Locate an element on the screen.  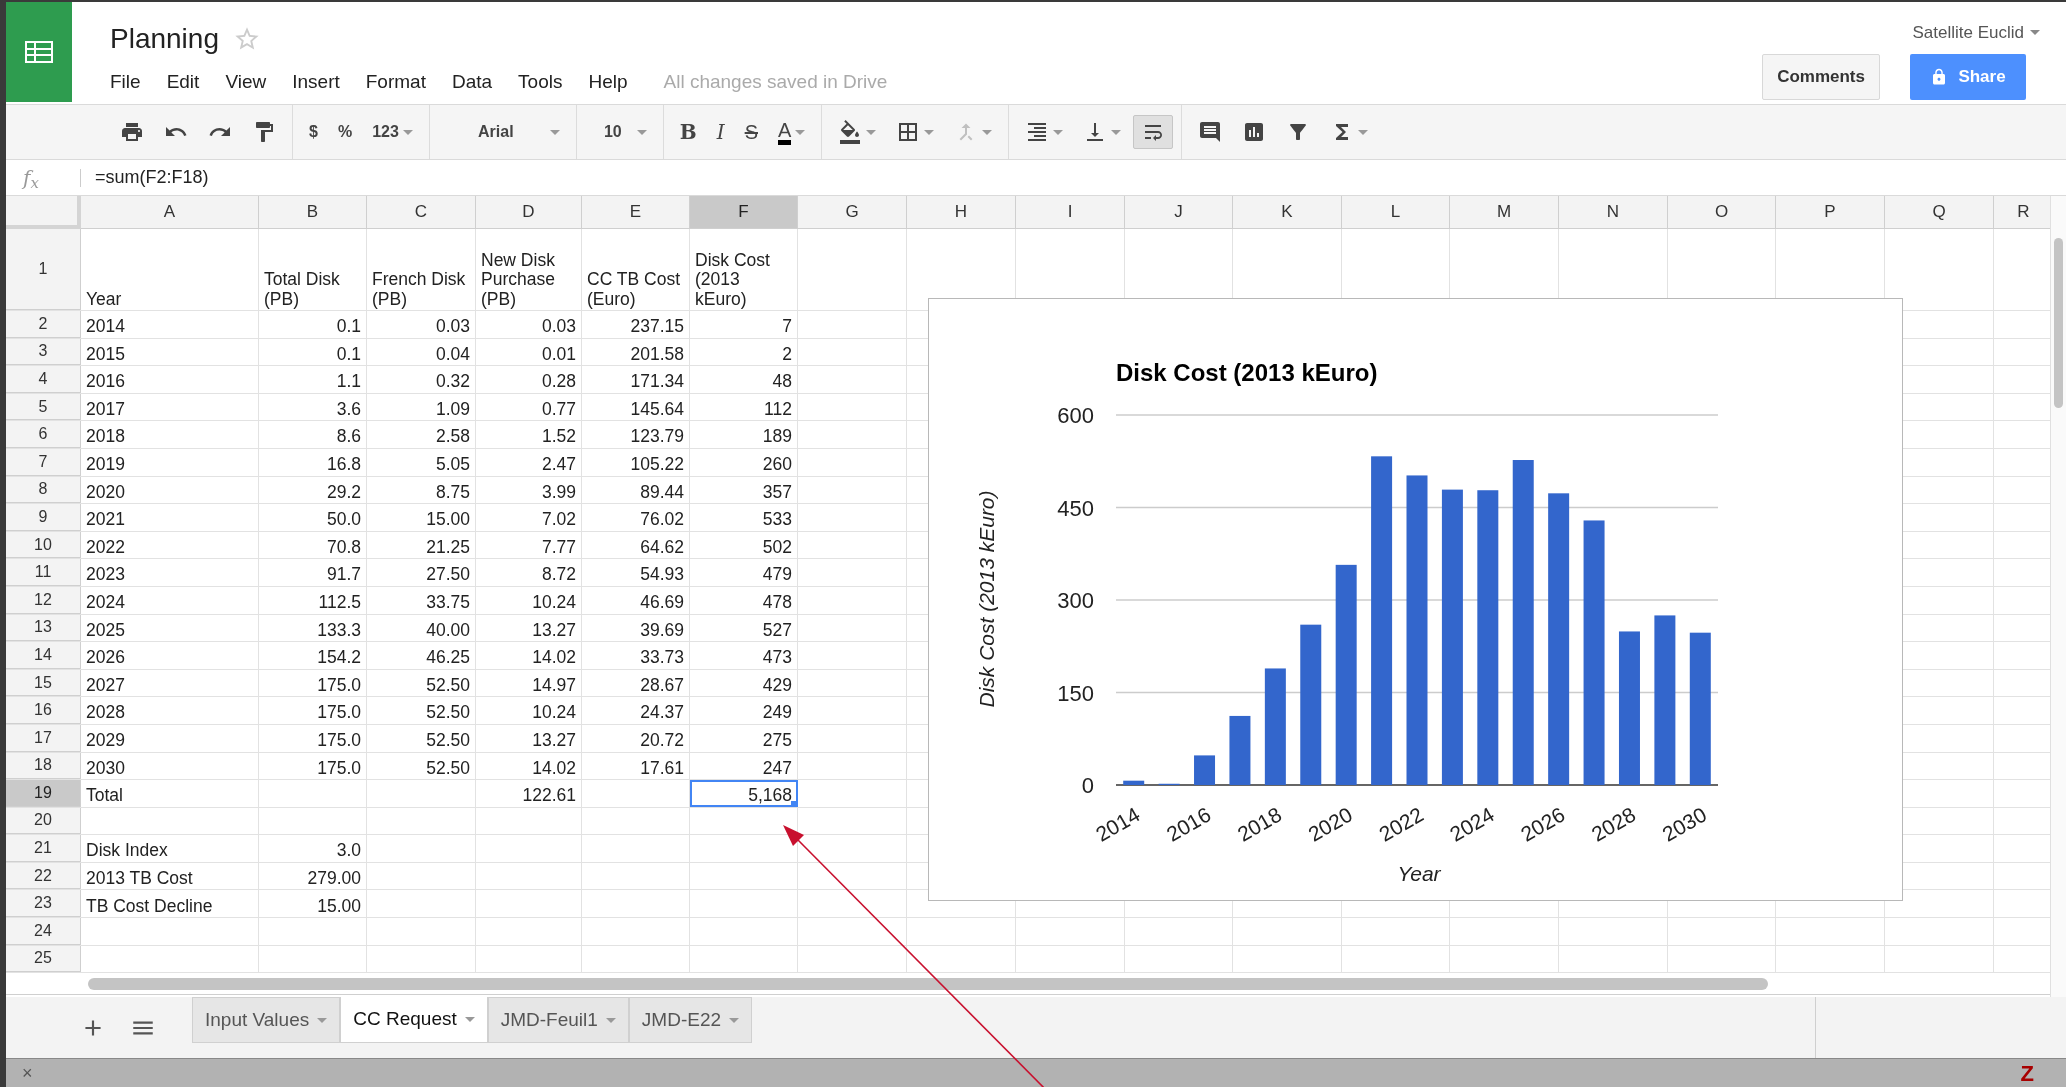
row-header: 1 is located at coordinates (43, 269).